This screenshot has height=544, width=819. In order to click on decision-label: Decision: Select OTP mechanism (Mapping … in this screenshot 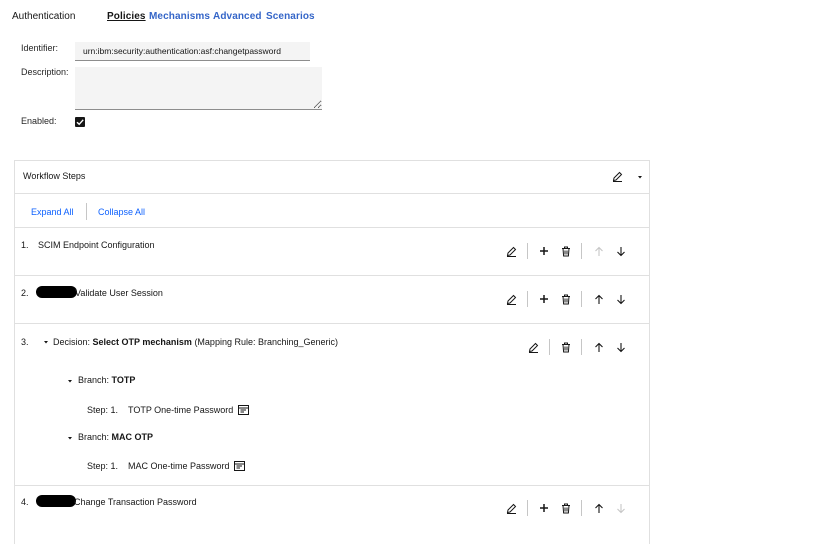, I will do `click(195, 342)`.